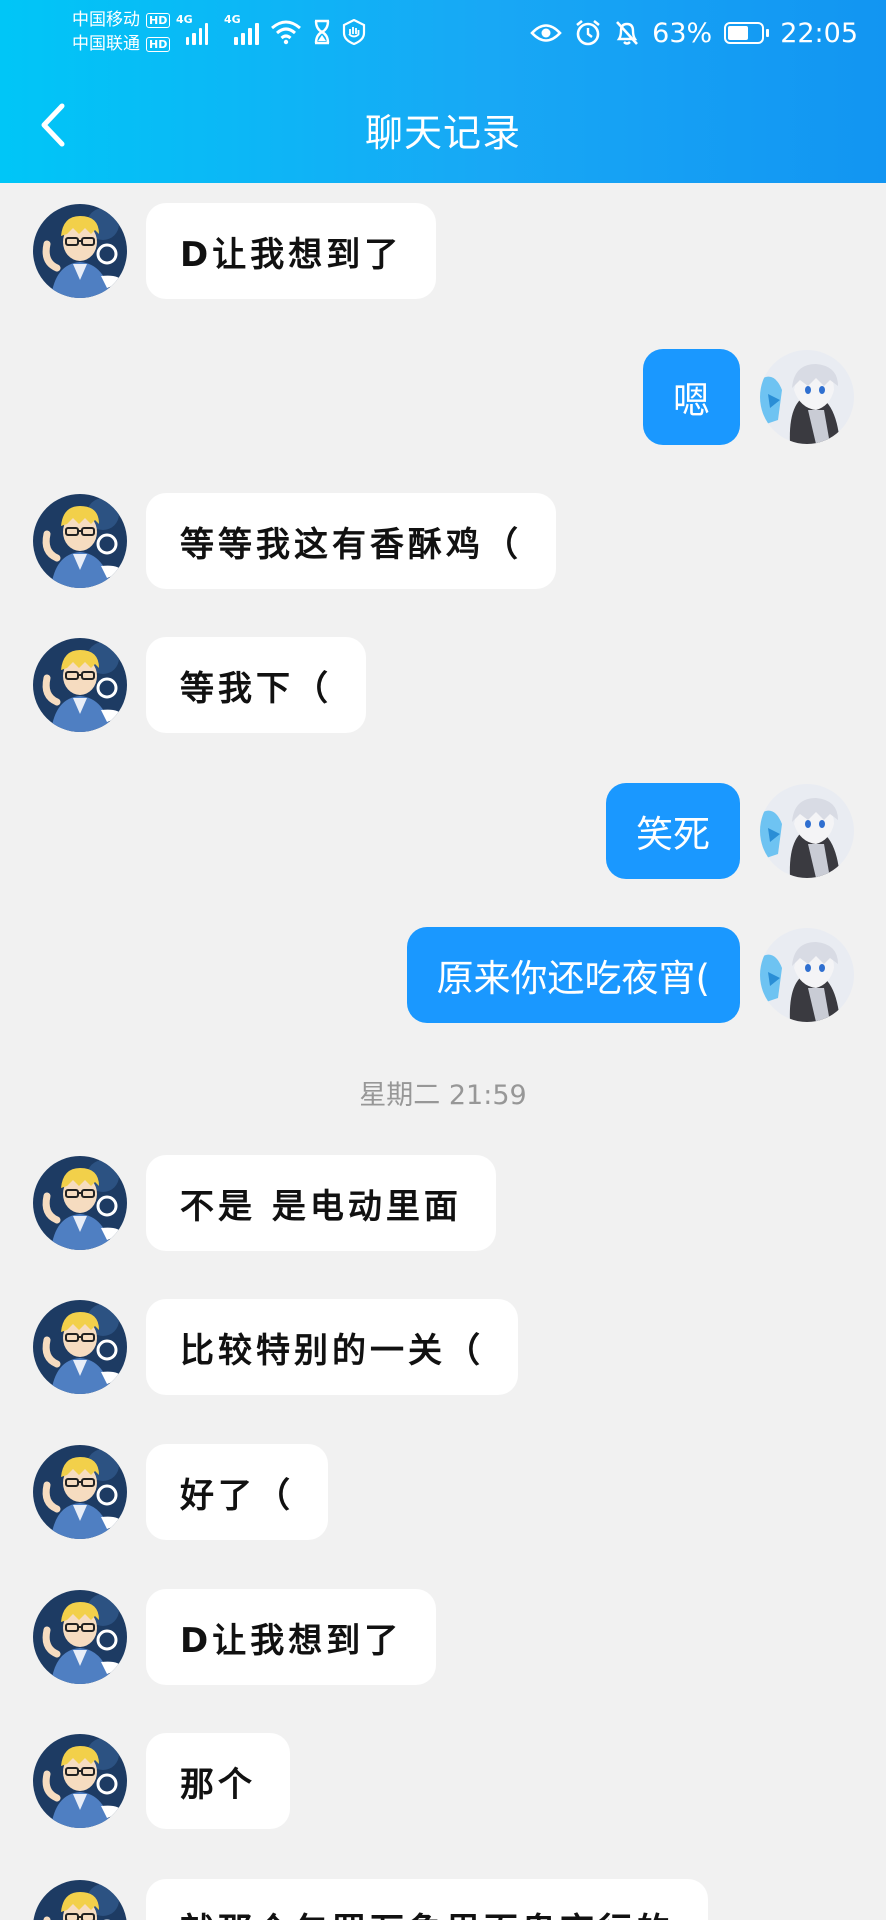  I want to click on app-header: 中国移动 HD 中国联通 HD 4G 4G 63% 22:05 聊天记录, so click(443, 91).